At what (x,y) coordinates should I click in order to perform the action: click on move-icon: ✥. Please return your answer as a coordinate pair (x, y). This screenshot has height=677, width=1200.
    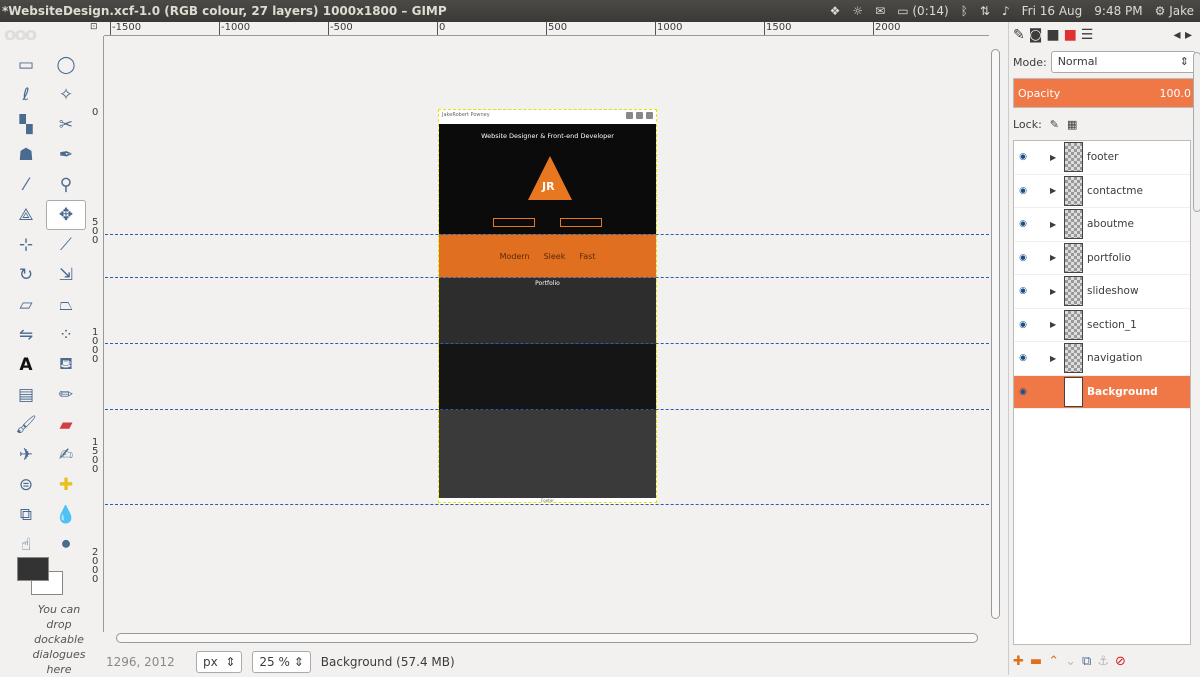
    Looking at the image, I should click on (66, 215).